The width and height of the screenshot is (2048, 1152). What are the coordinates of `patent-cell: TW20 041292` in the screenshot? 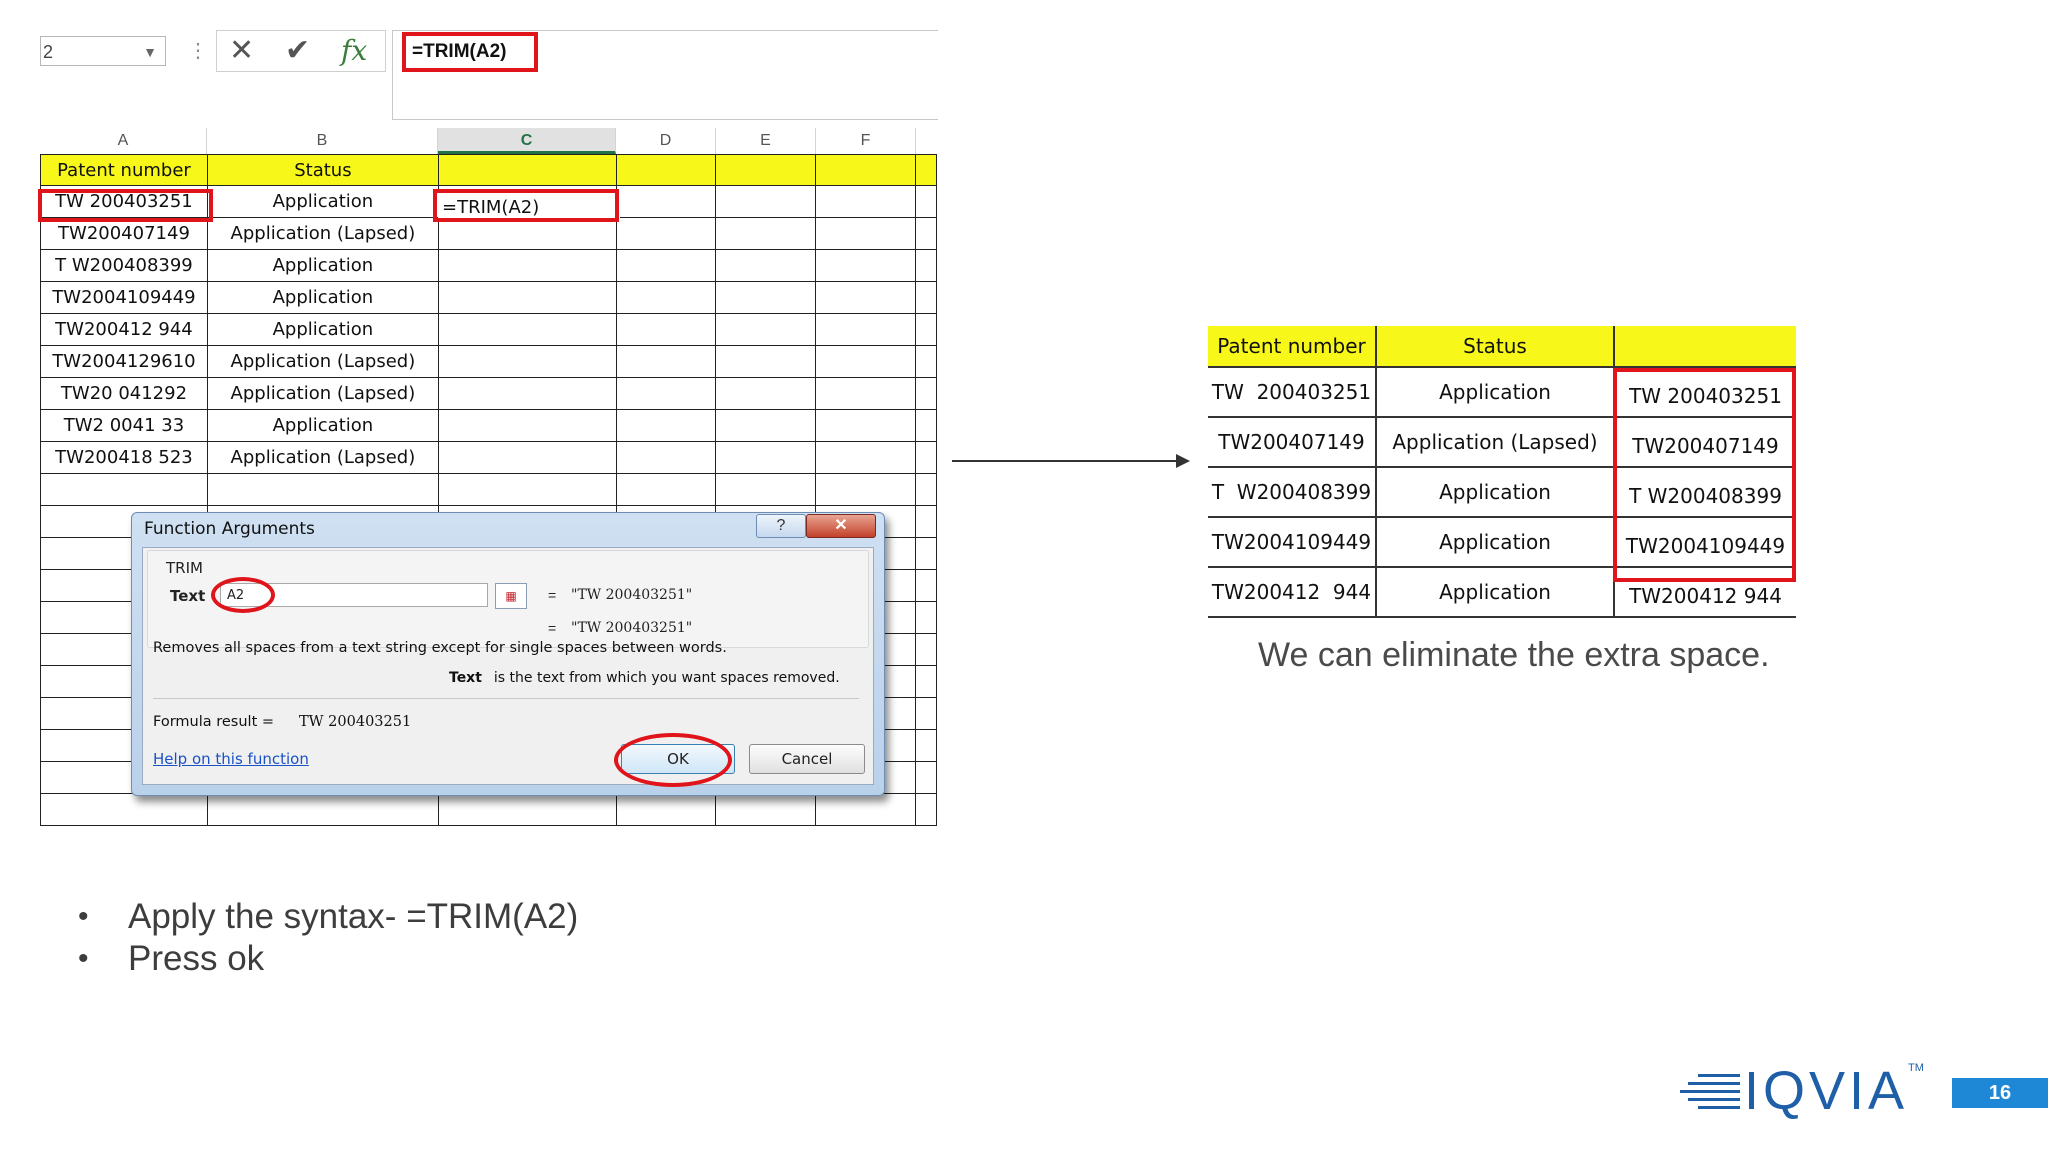 It's located at (124, 393).